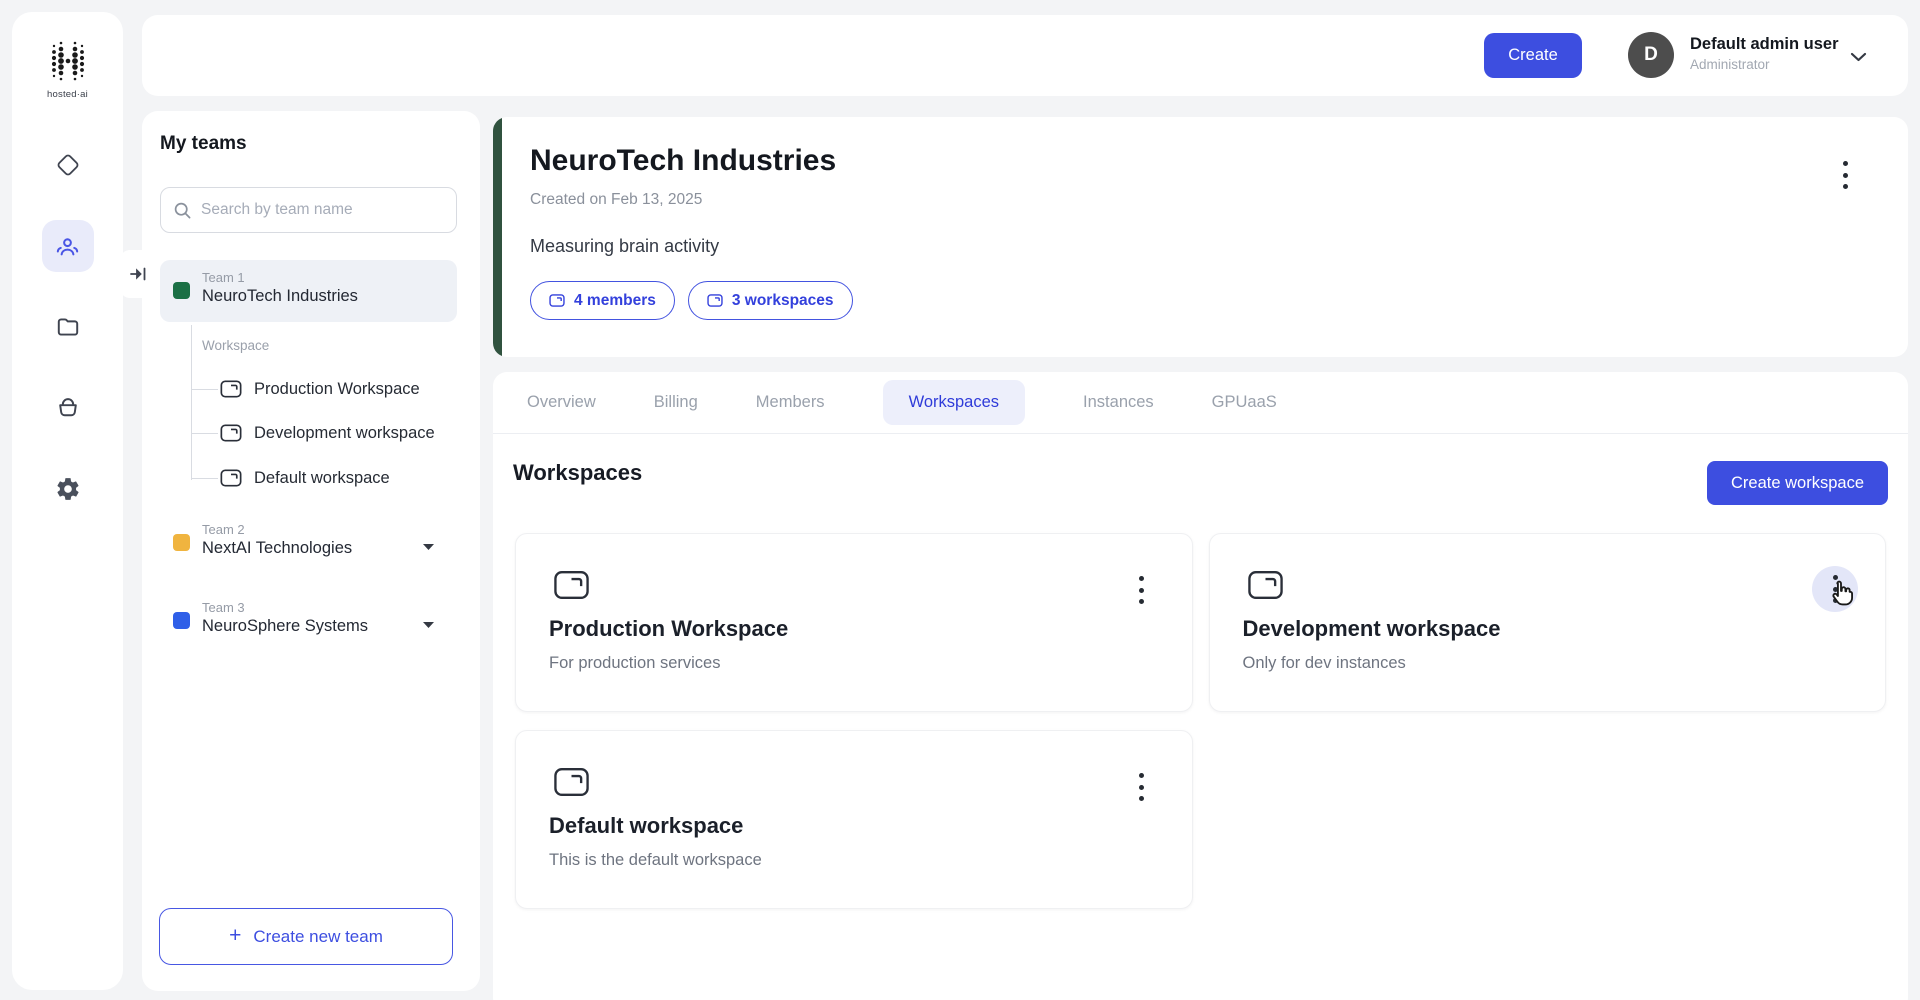 Image resolution: width=1920 pixels, height=1000 pixels. I want to click on sidebar-item-bucket, so click(68, 408).